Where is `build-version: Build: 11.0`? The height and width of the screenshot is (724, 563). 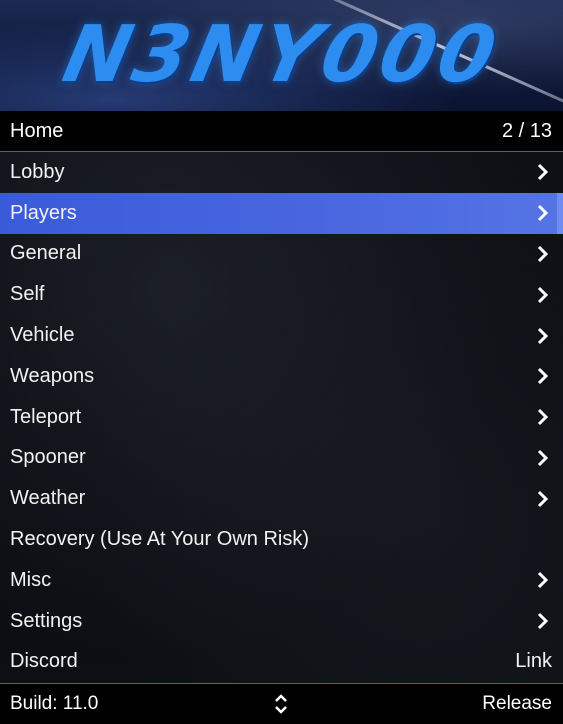 build-version: Build: 11.0 is located at coordinates (54, 703).